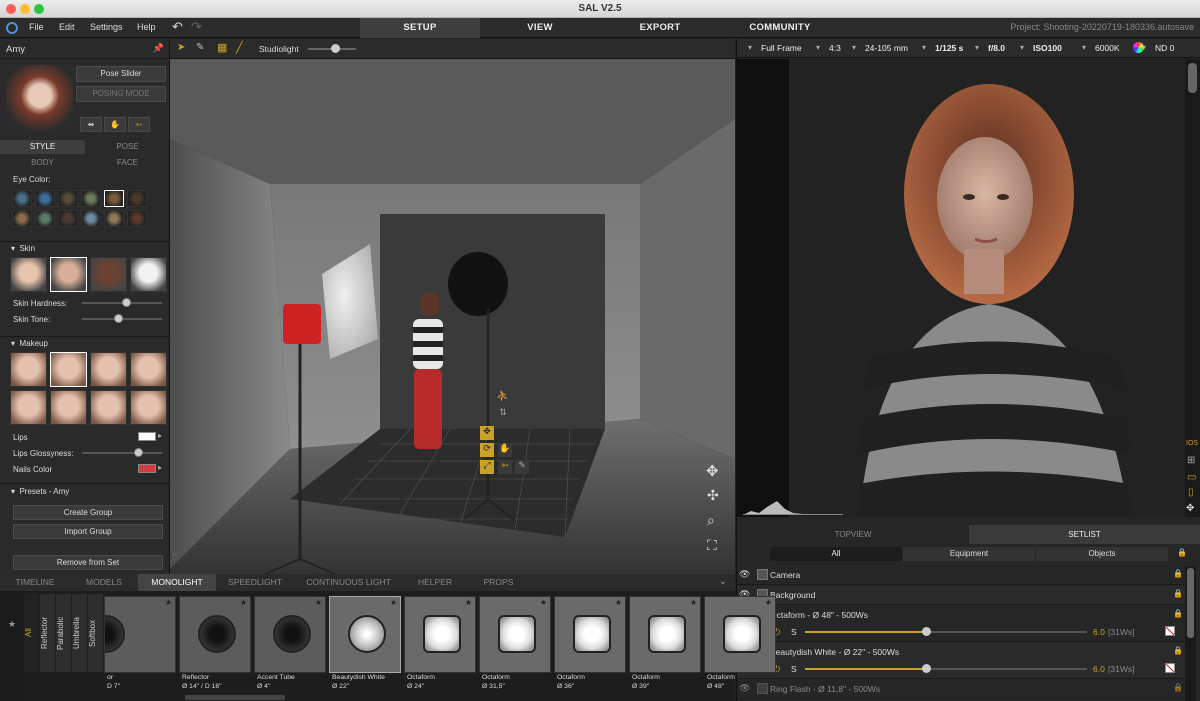 This screenshot has height=701, width=1200. Describe the element at coordinates (95, 633) in the screenshot. I see `category-tab-softbox: Softbox` at that location.